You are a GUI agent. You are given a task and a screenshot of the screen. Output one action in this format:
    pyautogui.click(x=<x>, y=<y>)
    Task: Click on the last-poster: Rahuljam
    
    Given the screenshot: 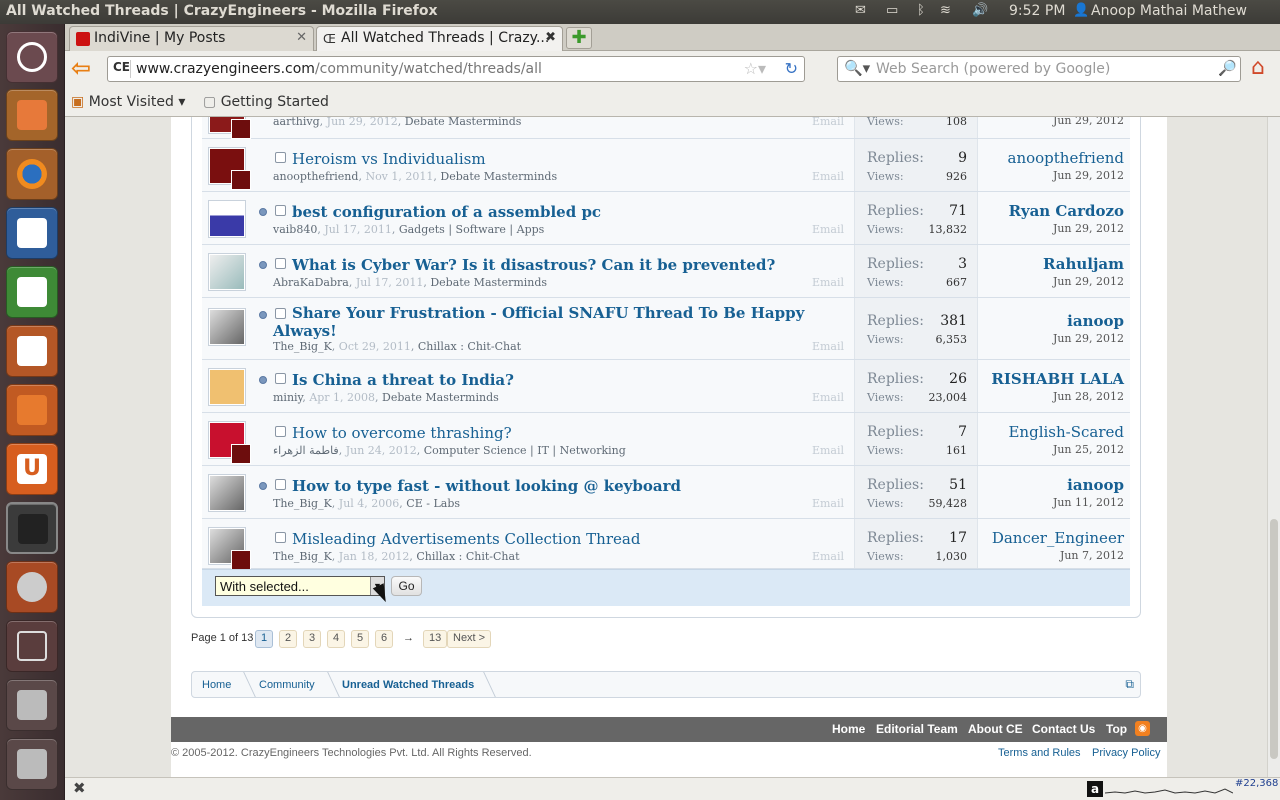 What is the action you would take?
    pyautogui.click(x=1083, y=264)
    